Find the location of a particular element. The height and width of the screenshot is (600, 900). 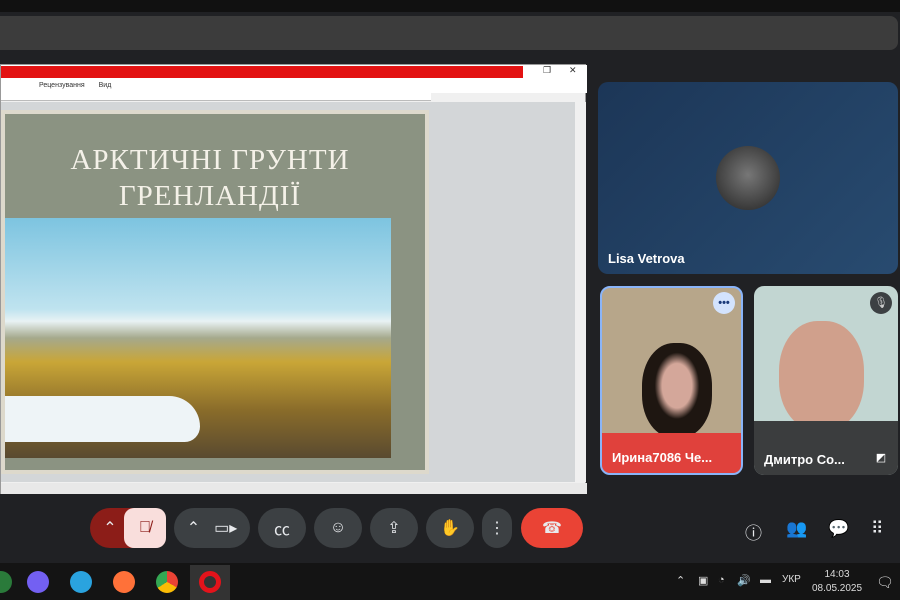

slide-title-line2: ГРЕНЛАНДІЇ is located at coordinates (210, 196).